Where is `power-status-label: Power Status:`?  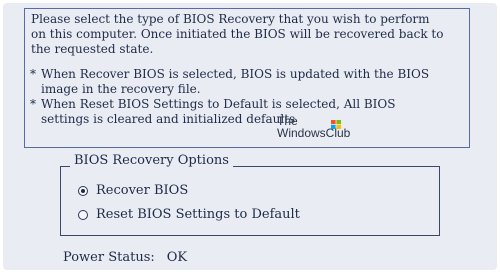
power-status-label: Power Status: is located at coordinates (109, 257).